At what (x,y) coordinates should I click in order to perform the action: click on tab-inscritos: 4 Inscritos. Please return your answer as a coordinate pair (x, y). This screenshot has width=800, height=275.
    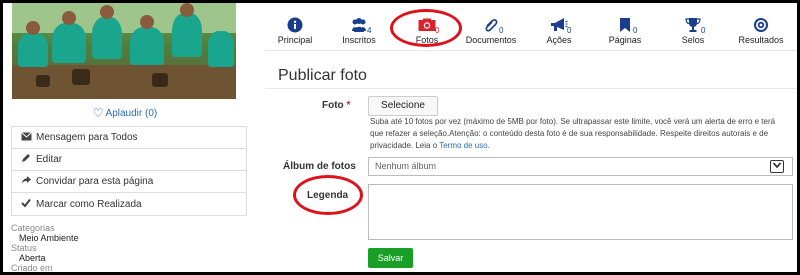
    Looking at the image, I should click on (359, 26).